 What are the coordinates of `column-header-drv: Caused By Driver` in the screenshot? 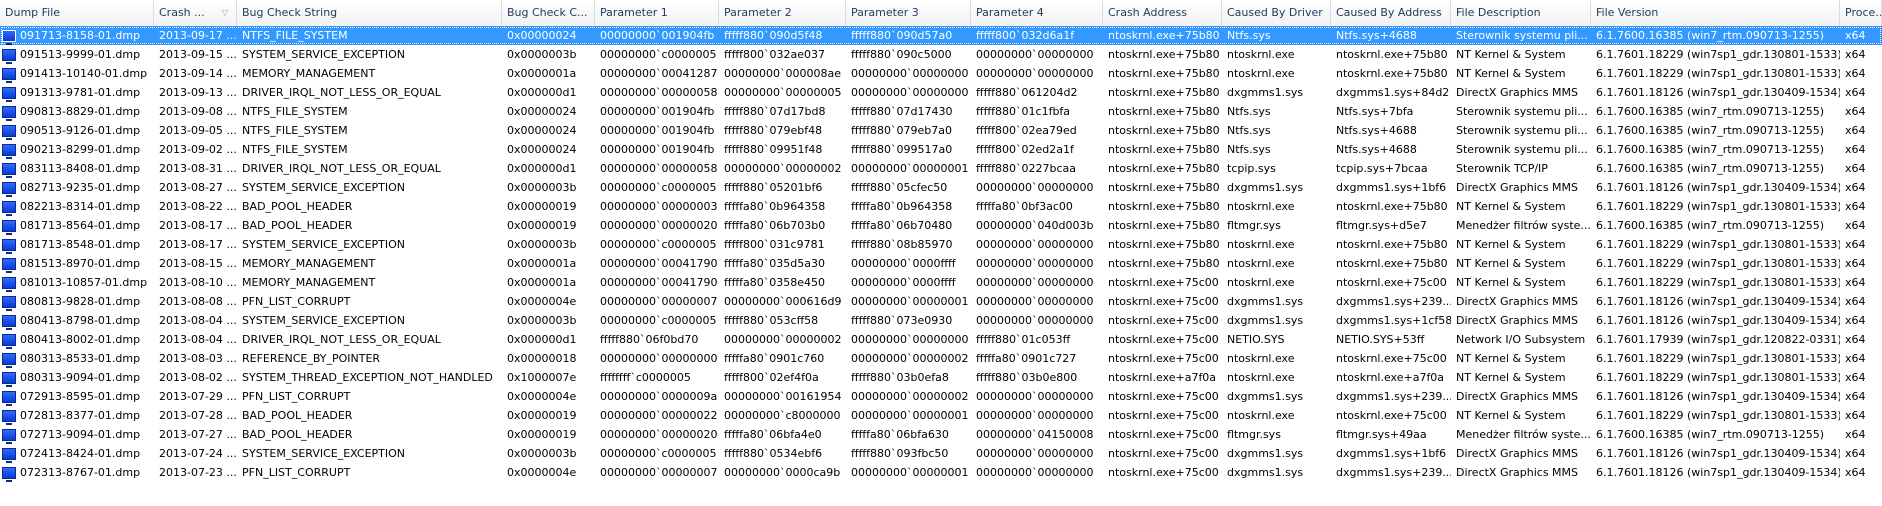 It's located at (1276, 13).